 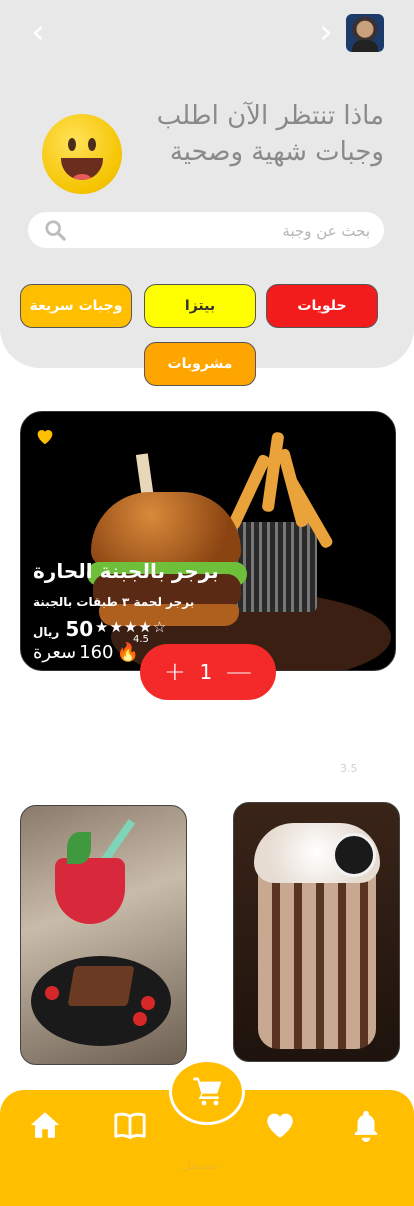 I want to click on fire-icon: 🔥, so click(x=127, y=652).